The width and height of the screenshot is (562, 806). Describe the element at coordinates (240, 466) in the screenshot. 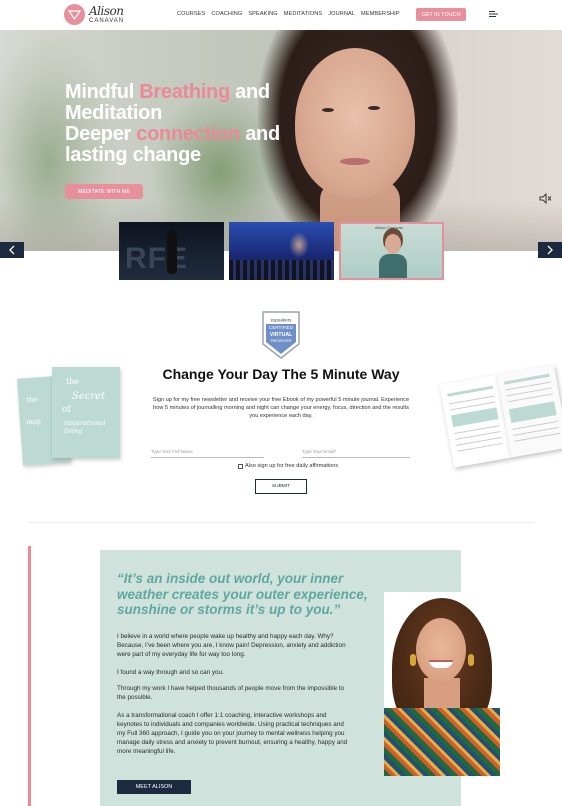

I see `affirmations-checkbox` at that location.